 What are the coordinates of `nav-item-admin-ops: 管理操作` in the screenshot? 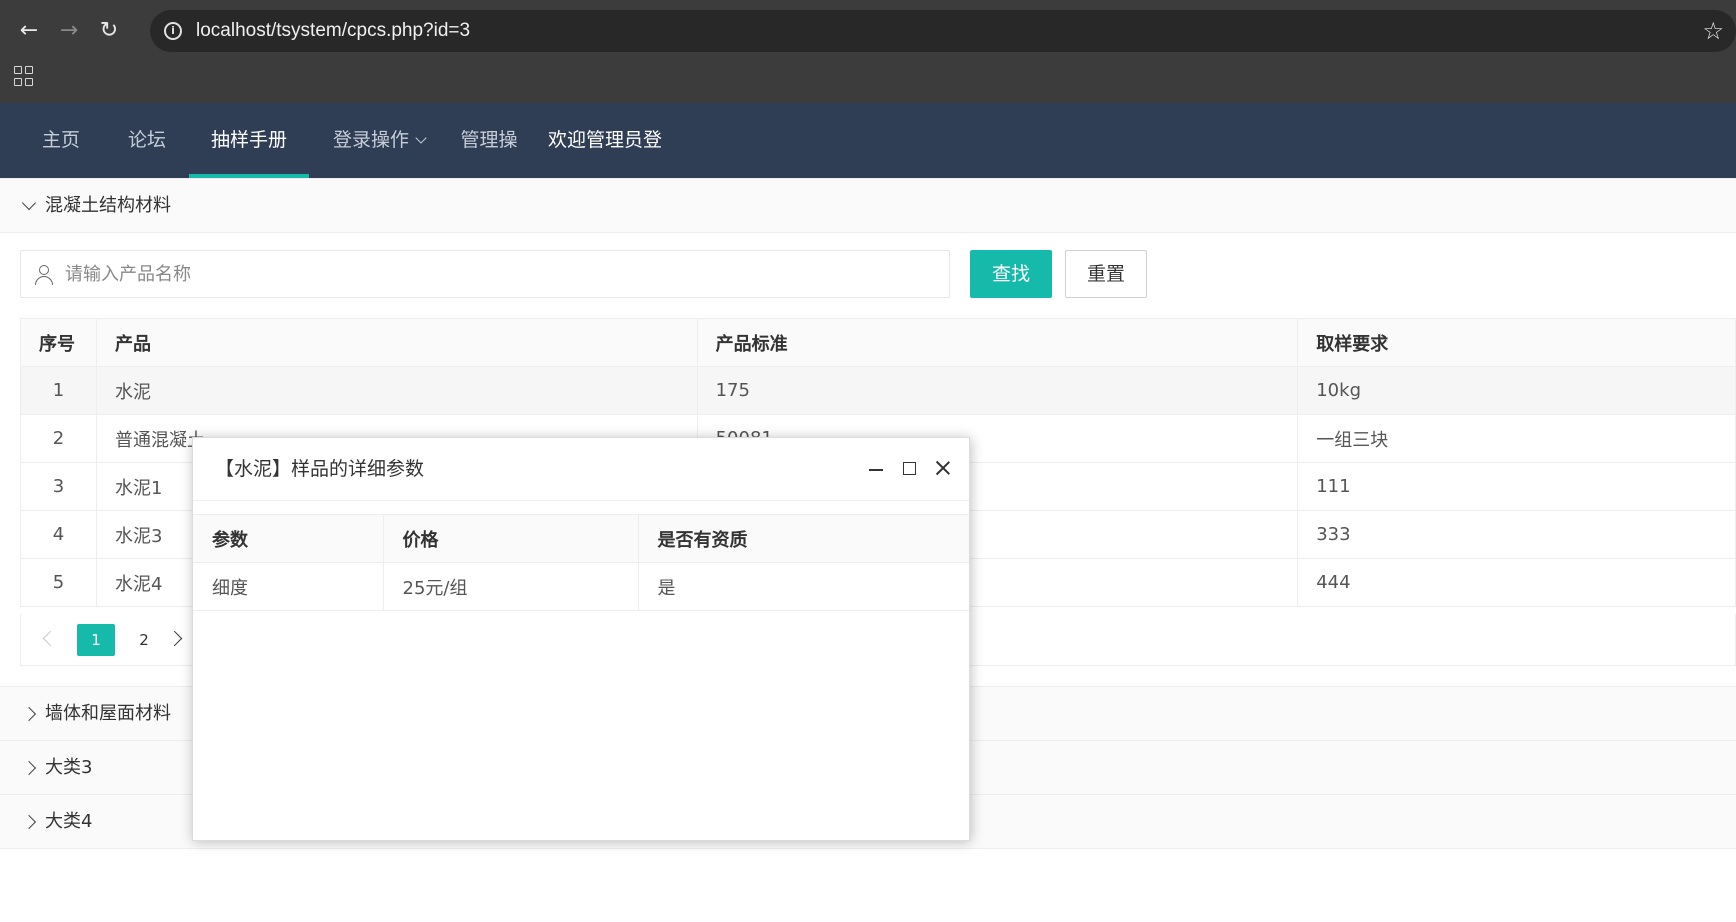 It's located at (489, 164).